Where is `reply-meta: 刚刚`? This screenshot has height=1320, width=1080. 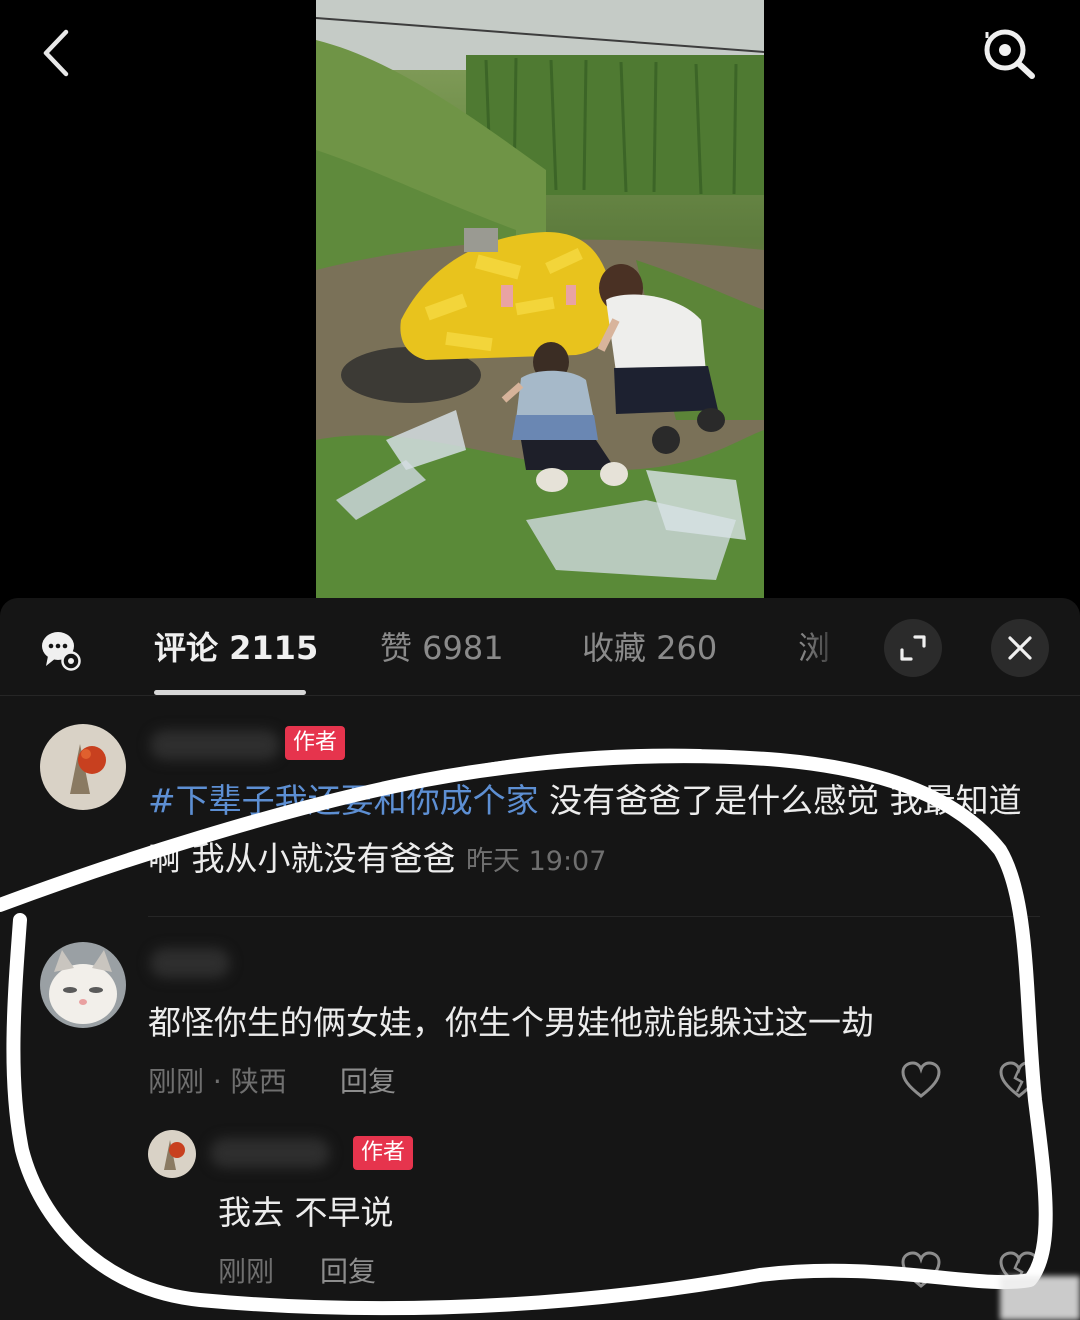
reply-meta: 刚刚 is located at coordinates (246, 1271).